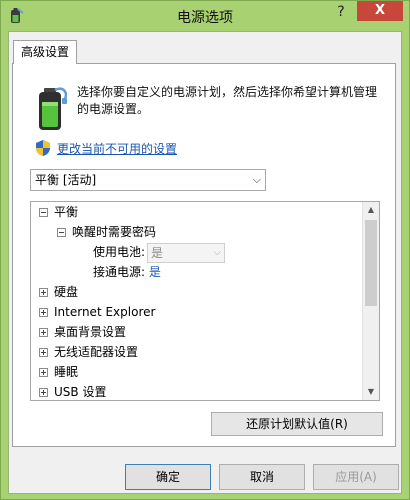 This screenshot has width=410, height=500. What do you see at coordinates (66, 212) in the screenshot?
I see `tree-node-label: 平衡` at bounding box center [66, 212].